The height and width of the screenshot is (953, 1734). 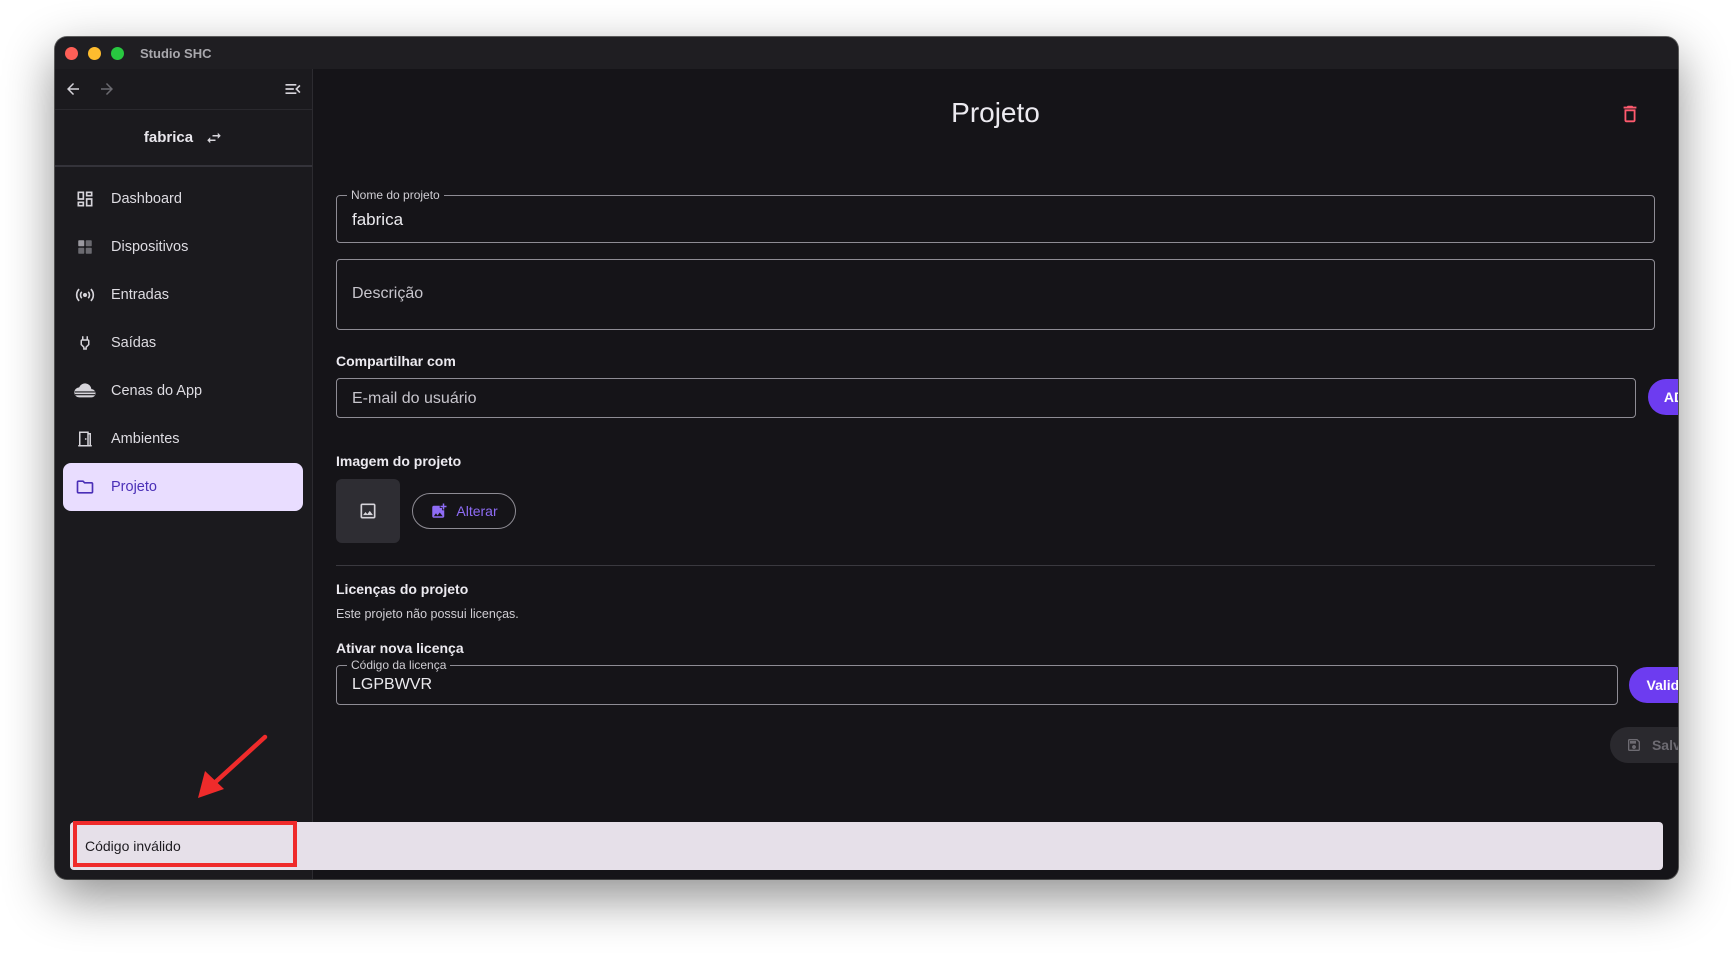 What do you see at coordinates (85, 199) in the screenshot?
I see `dashboard-icon` at bounding box center [85, 199].